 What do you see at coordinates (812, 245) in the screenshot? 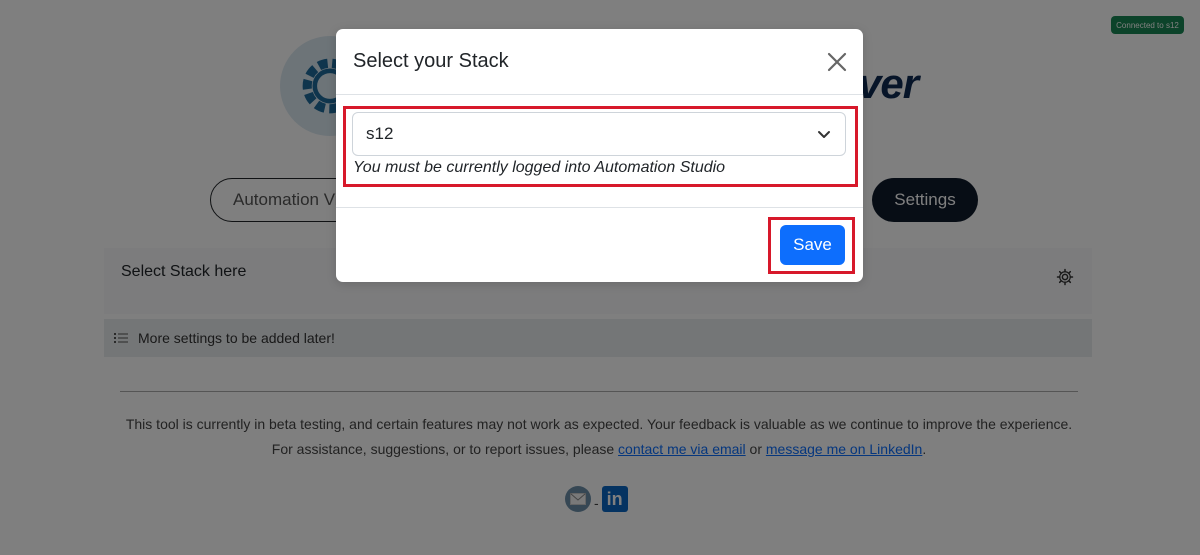
I see `save-button: Save` at bounding box center [812, 245].